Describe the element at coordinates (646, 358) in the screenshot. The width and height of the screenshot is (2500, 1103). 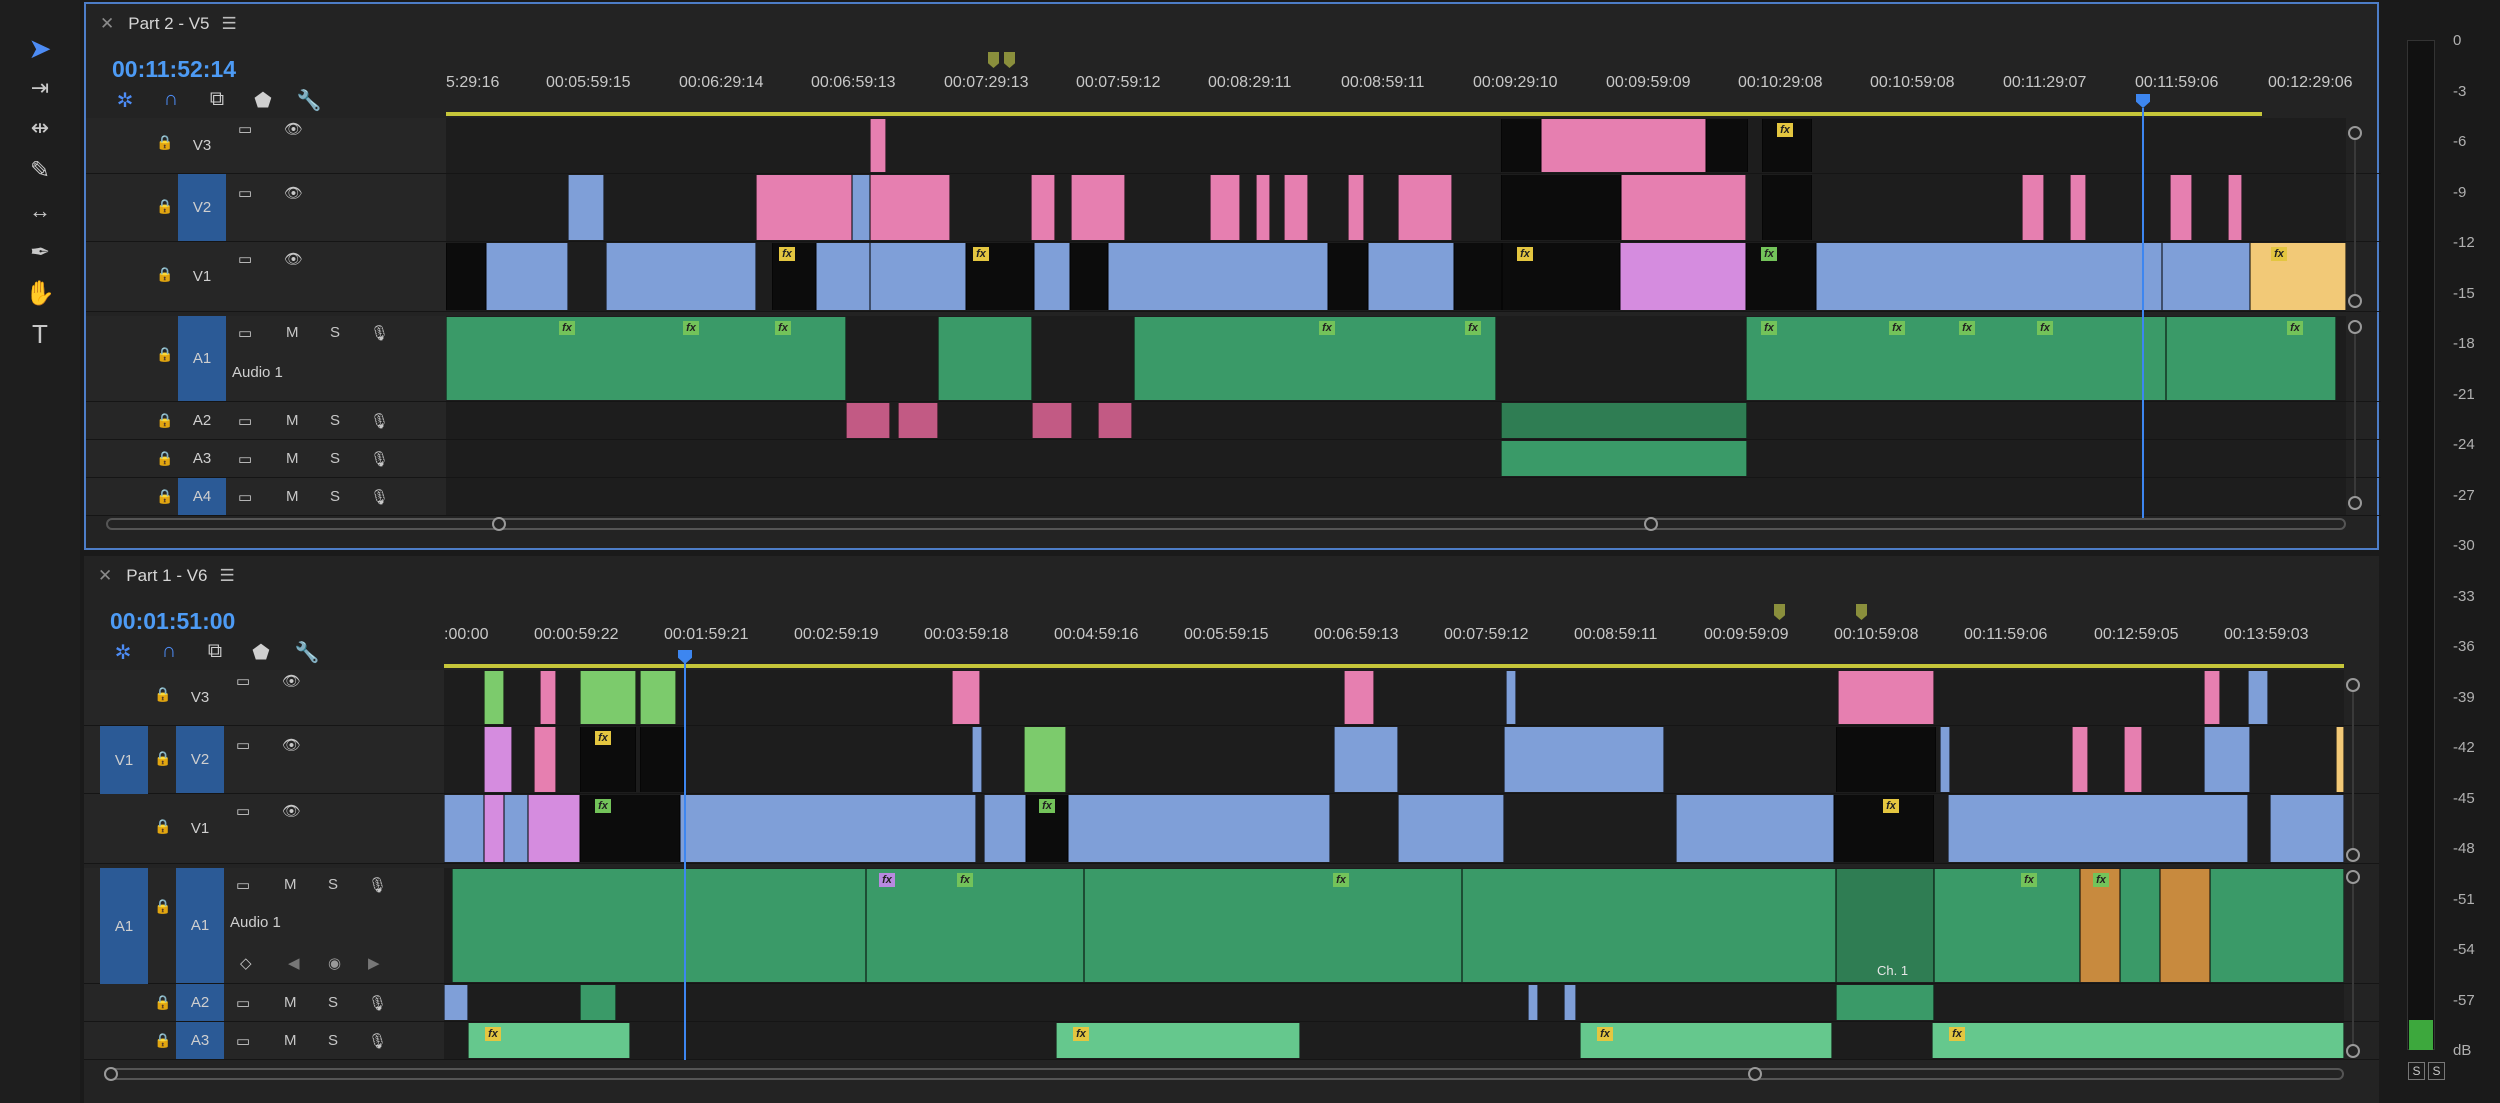
I see `audio-clip: fx fx fx` at that location.